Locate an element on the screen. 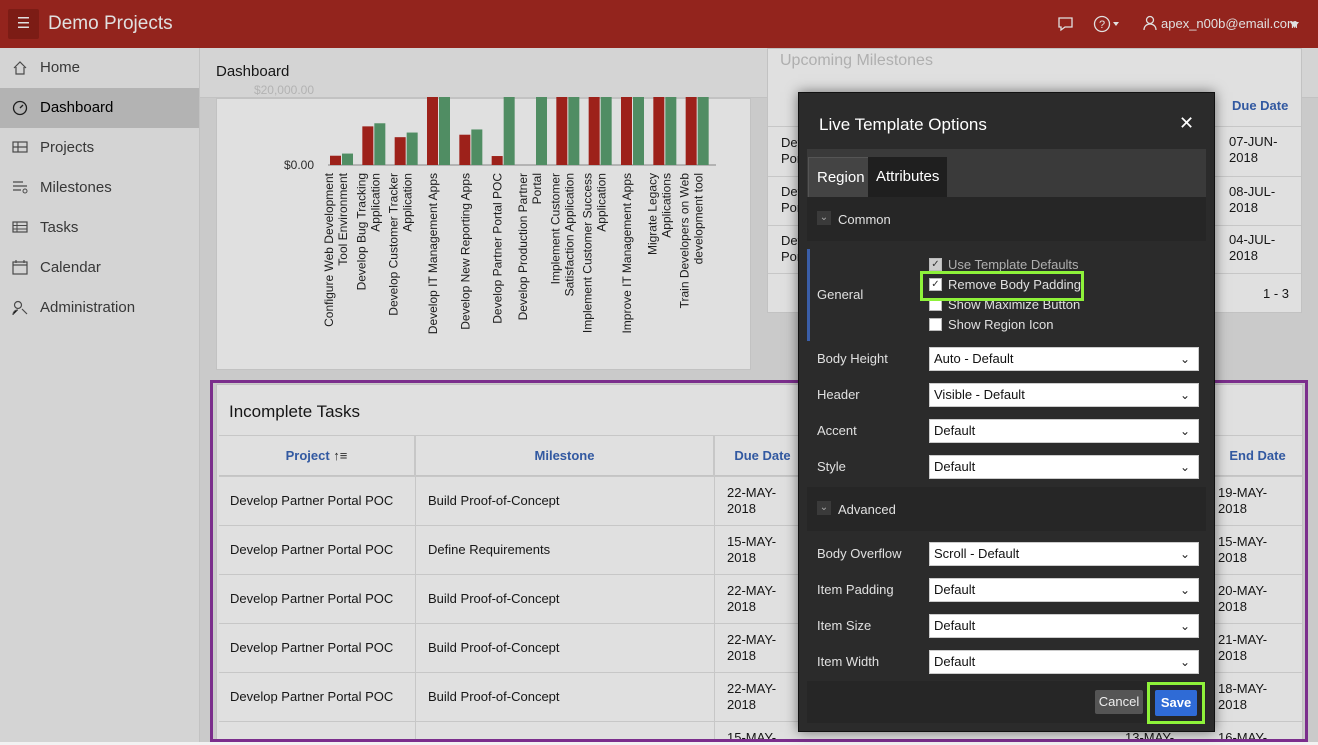  dialog-tabs: Region Attributes is located at coordinates (1006, 173).